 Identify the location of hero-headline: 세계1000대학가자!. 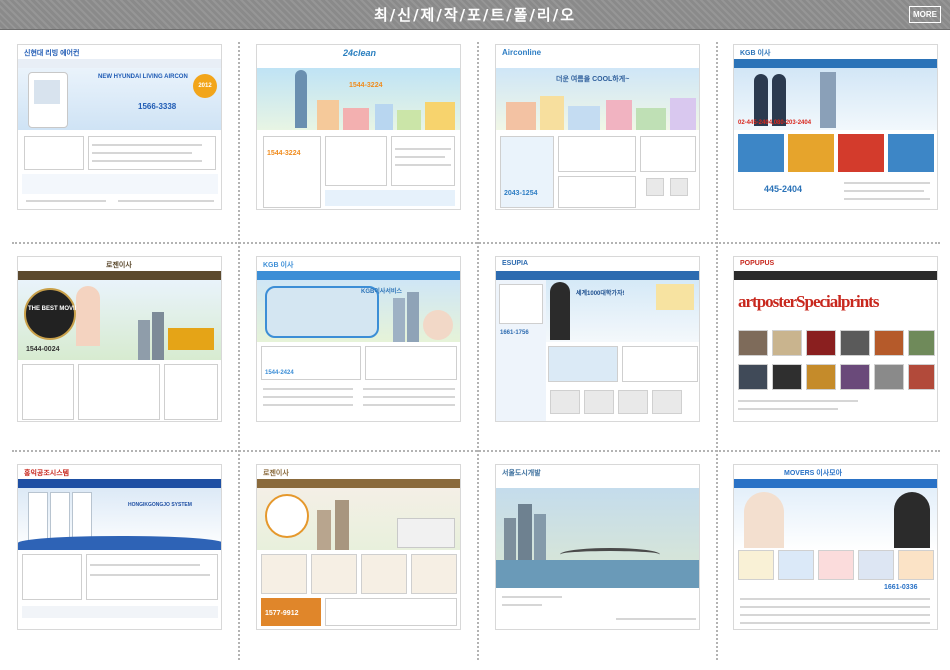
(600, 294).